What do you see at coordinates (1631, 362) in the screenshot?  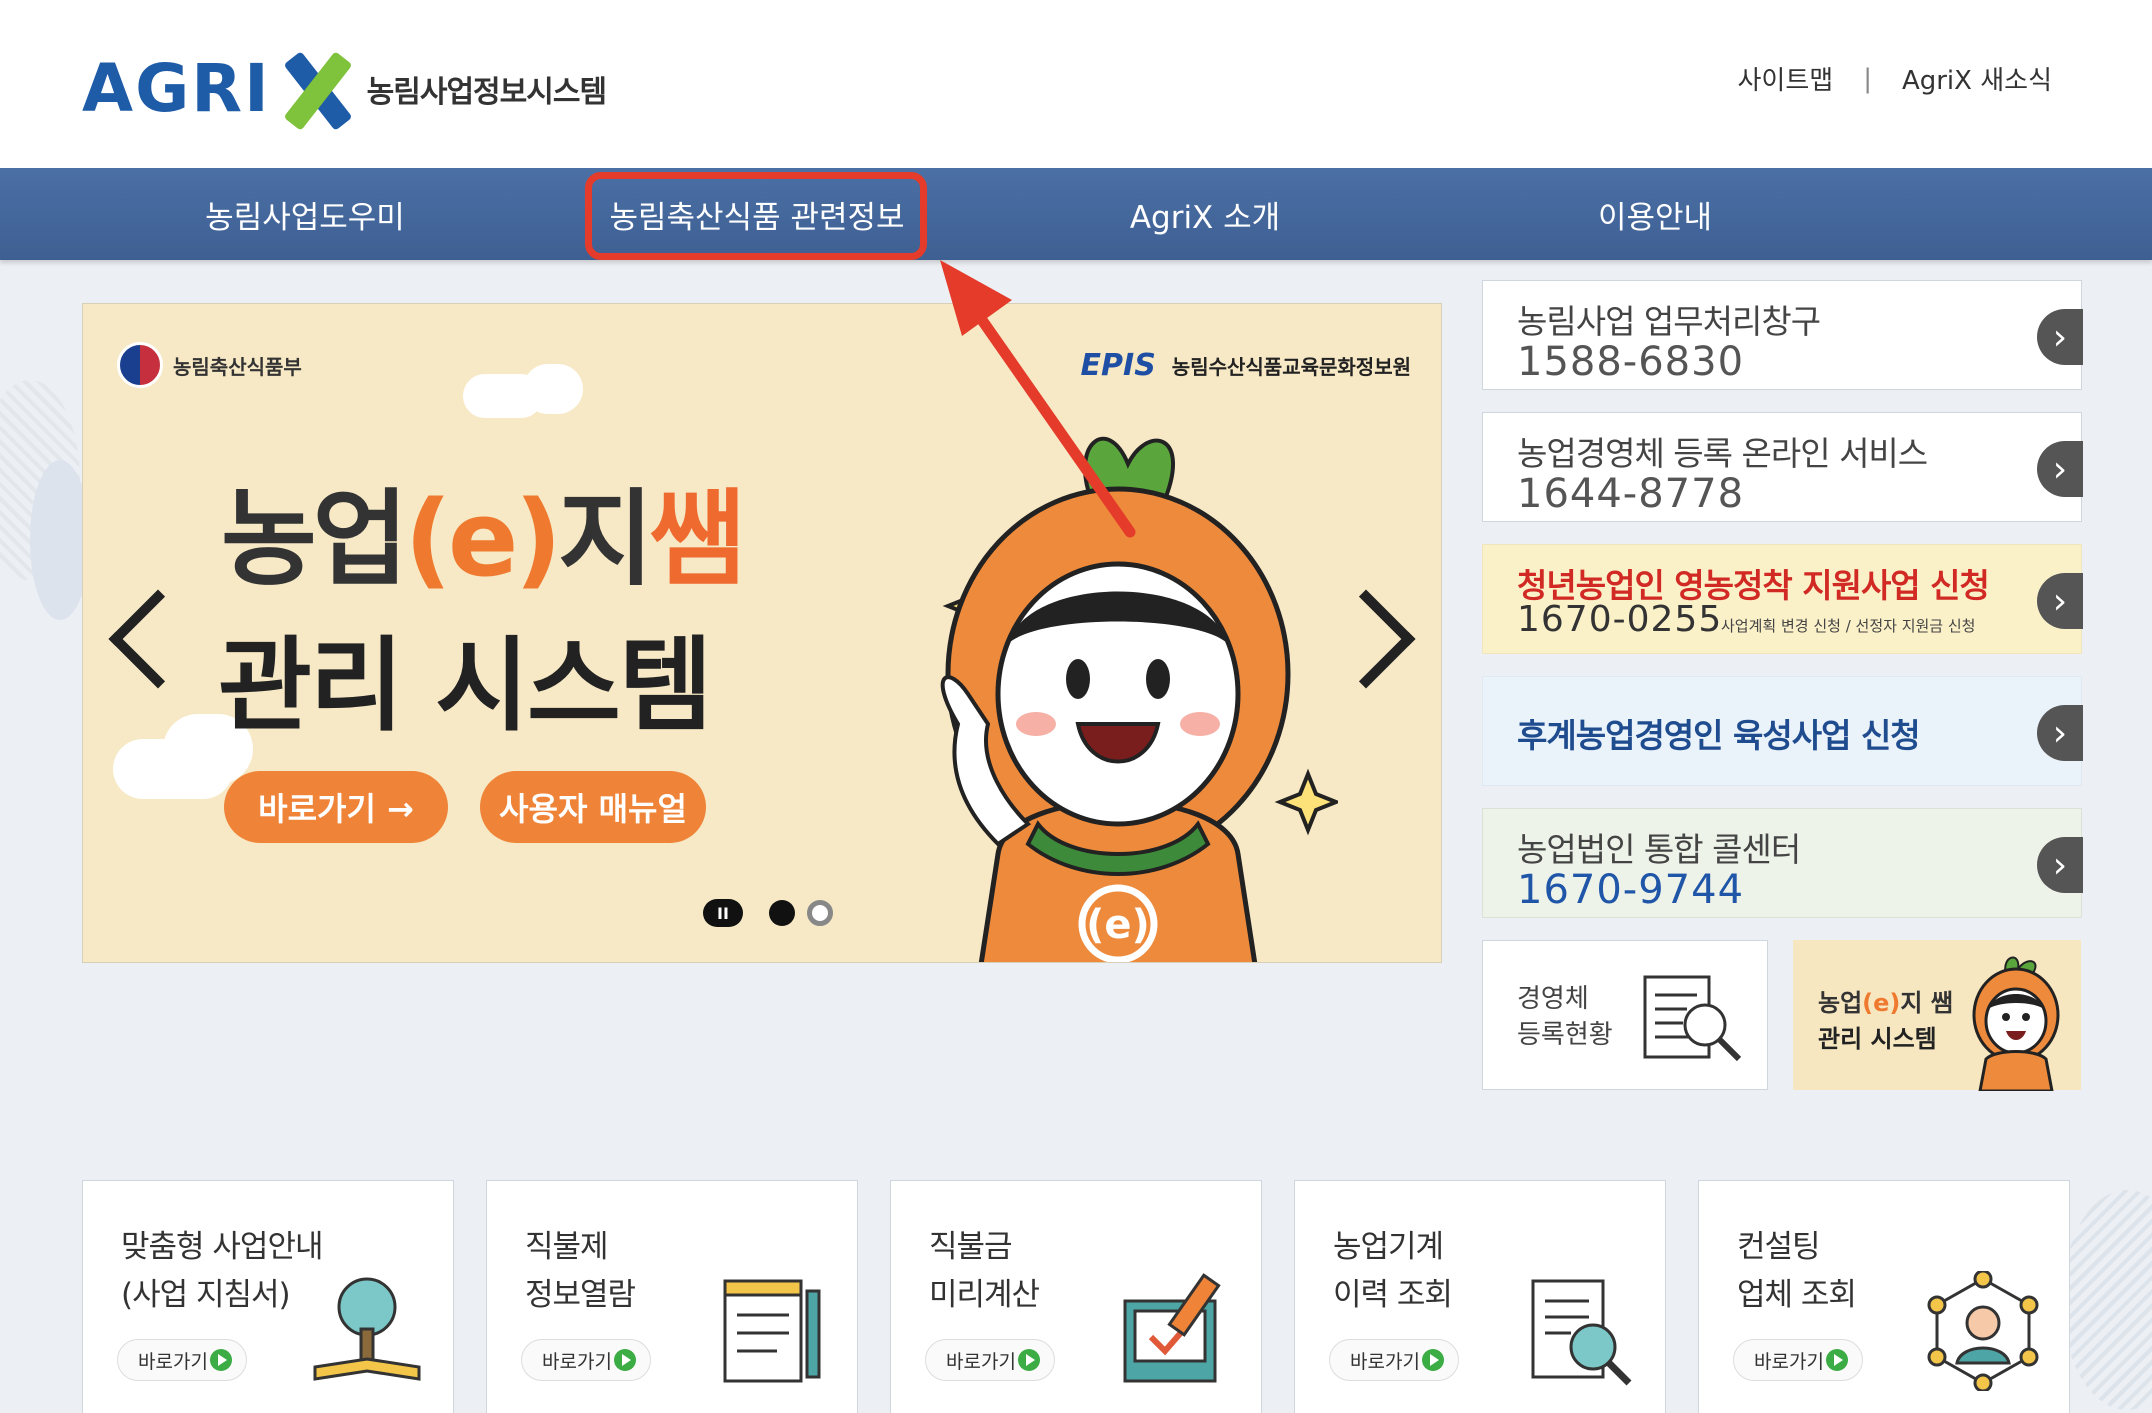 I see `side-panel-phone: 1588-6830` at bounding box center [1631, 362].